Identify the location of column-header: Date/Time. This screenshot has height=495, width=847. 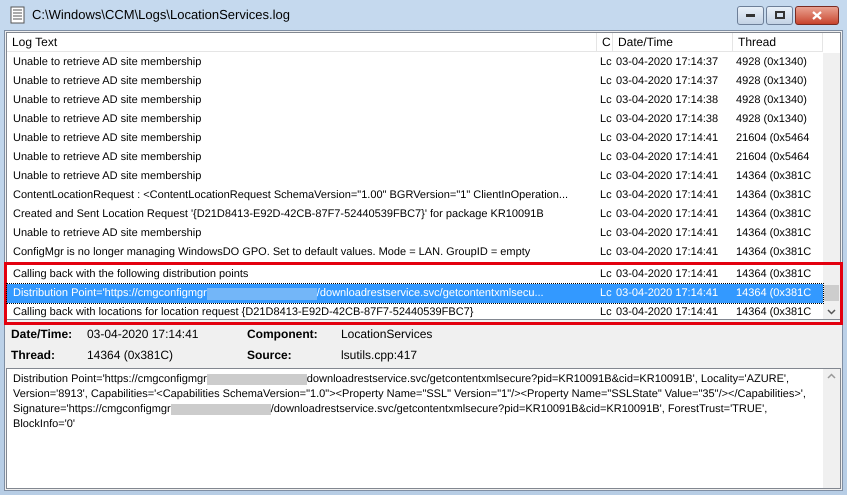
(673, 42).